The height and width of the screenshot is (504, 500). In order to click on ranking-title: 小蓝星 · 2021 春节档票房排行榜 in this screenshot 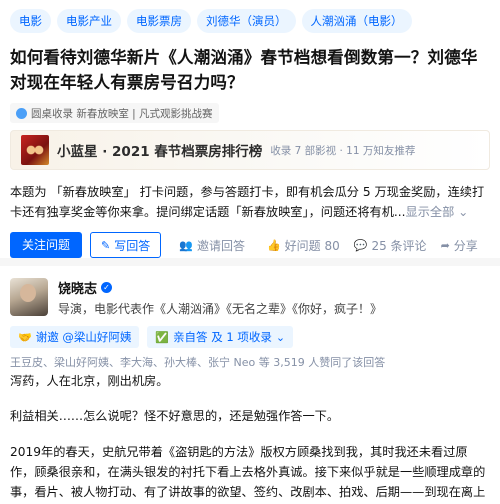, I will do `click(160, 152)`.